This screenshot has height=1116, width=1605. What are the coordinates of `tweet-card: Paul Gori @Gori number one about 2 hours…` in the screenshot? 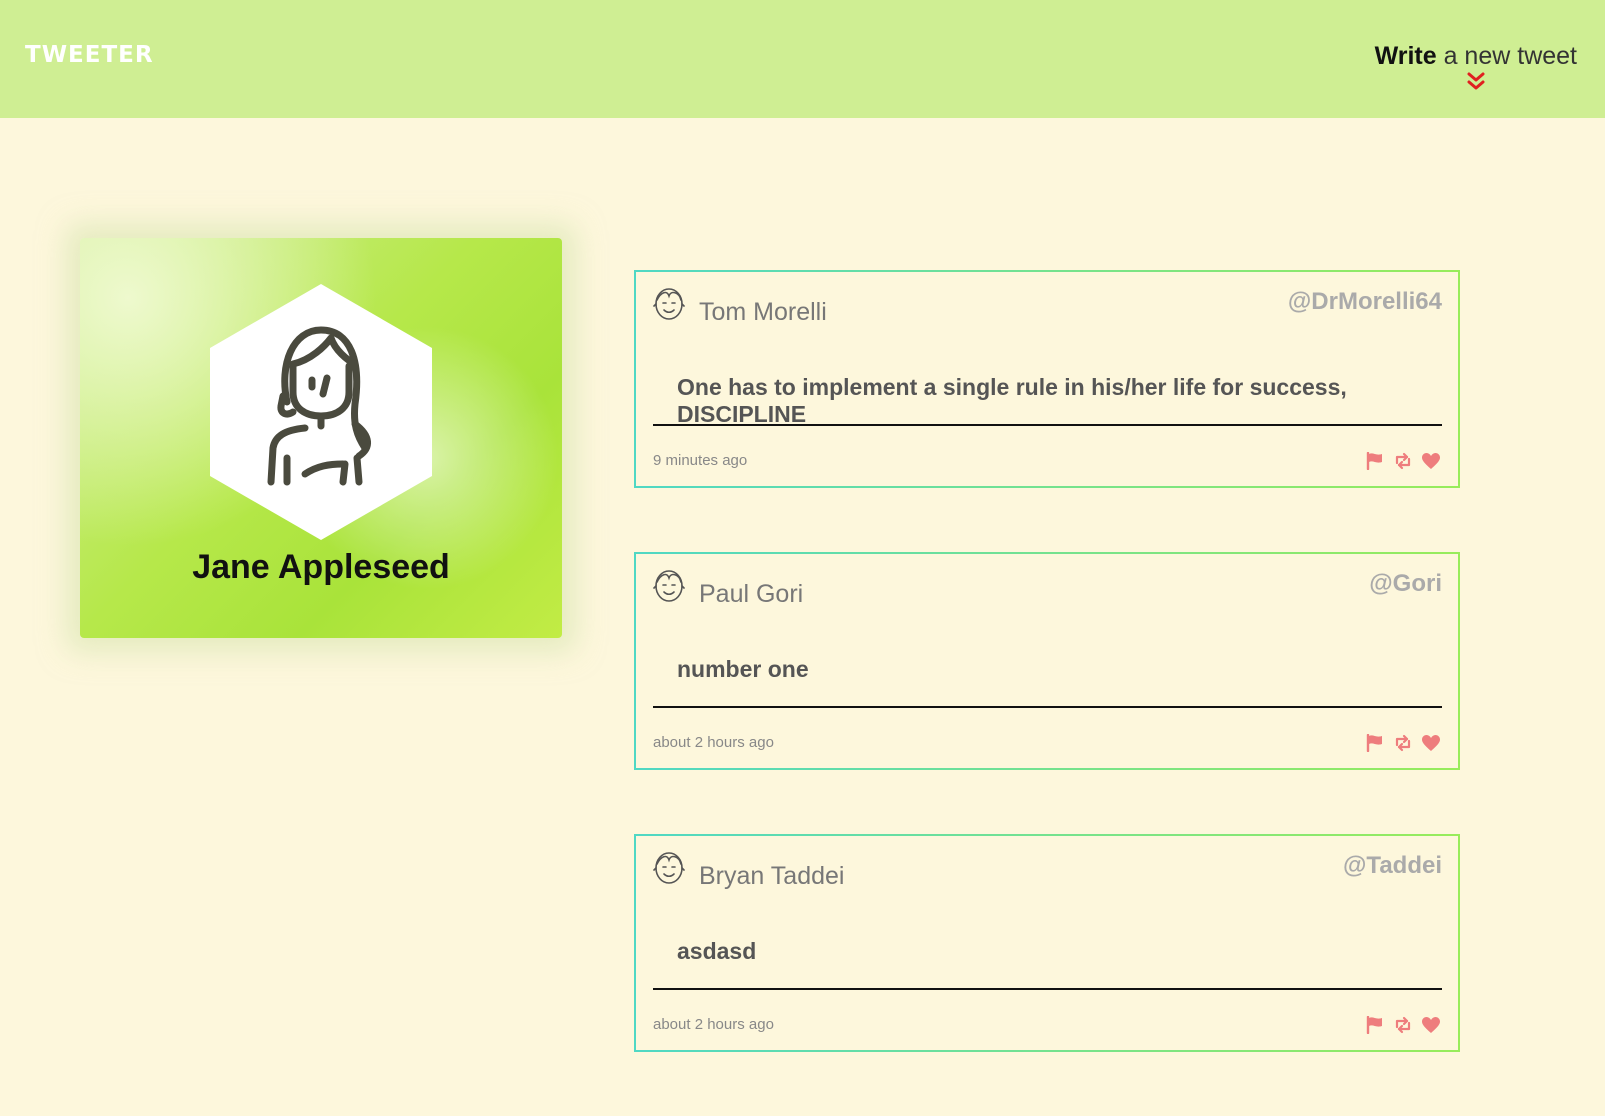 It's located at (1047, 661).